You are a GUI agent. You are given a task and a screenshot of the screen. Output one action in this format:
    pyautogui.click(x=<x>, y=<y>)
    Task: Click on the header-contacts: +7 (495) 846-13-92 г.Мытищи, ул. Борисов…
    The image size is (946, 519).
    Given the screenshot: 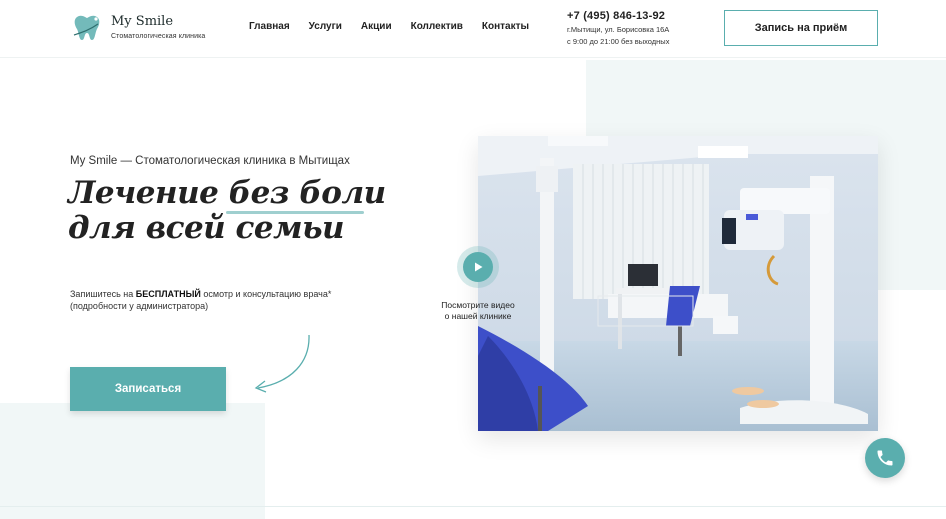 What is the action you would take?
    pyautogui.click(x=618, y=28)
    